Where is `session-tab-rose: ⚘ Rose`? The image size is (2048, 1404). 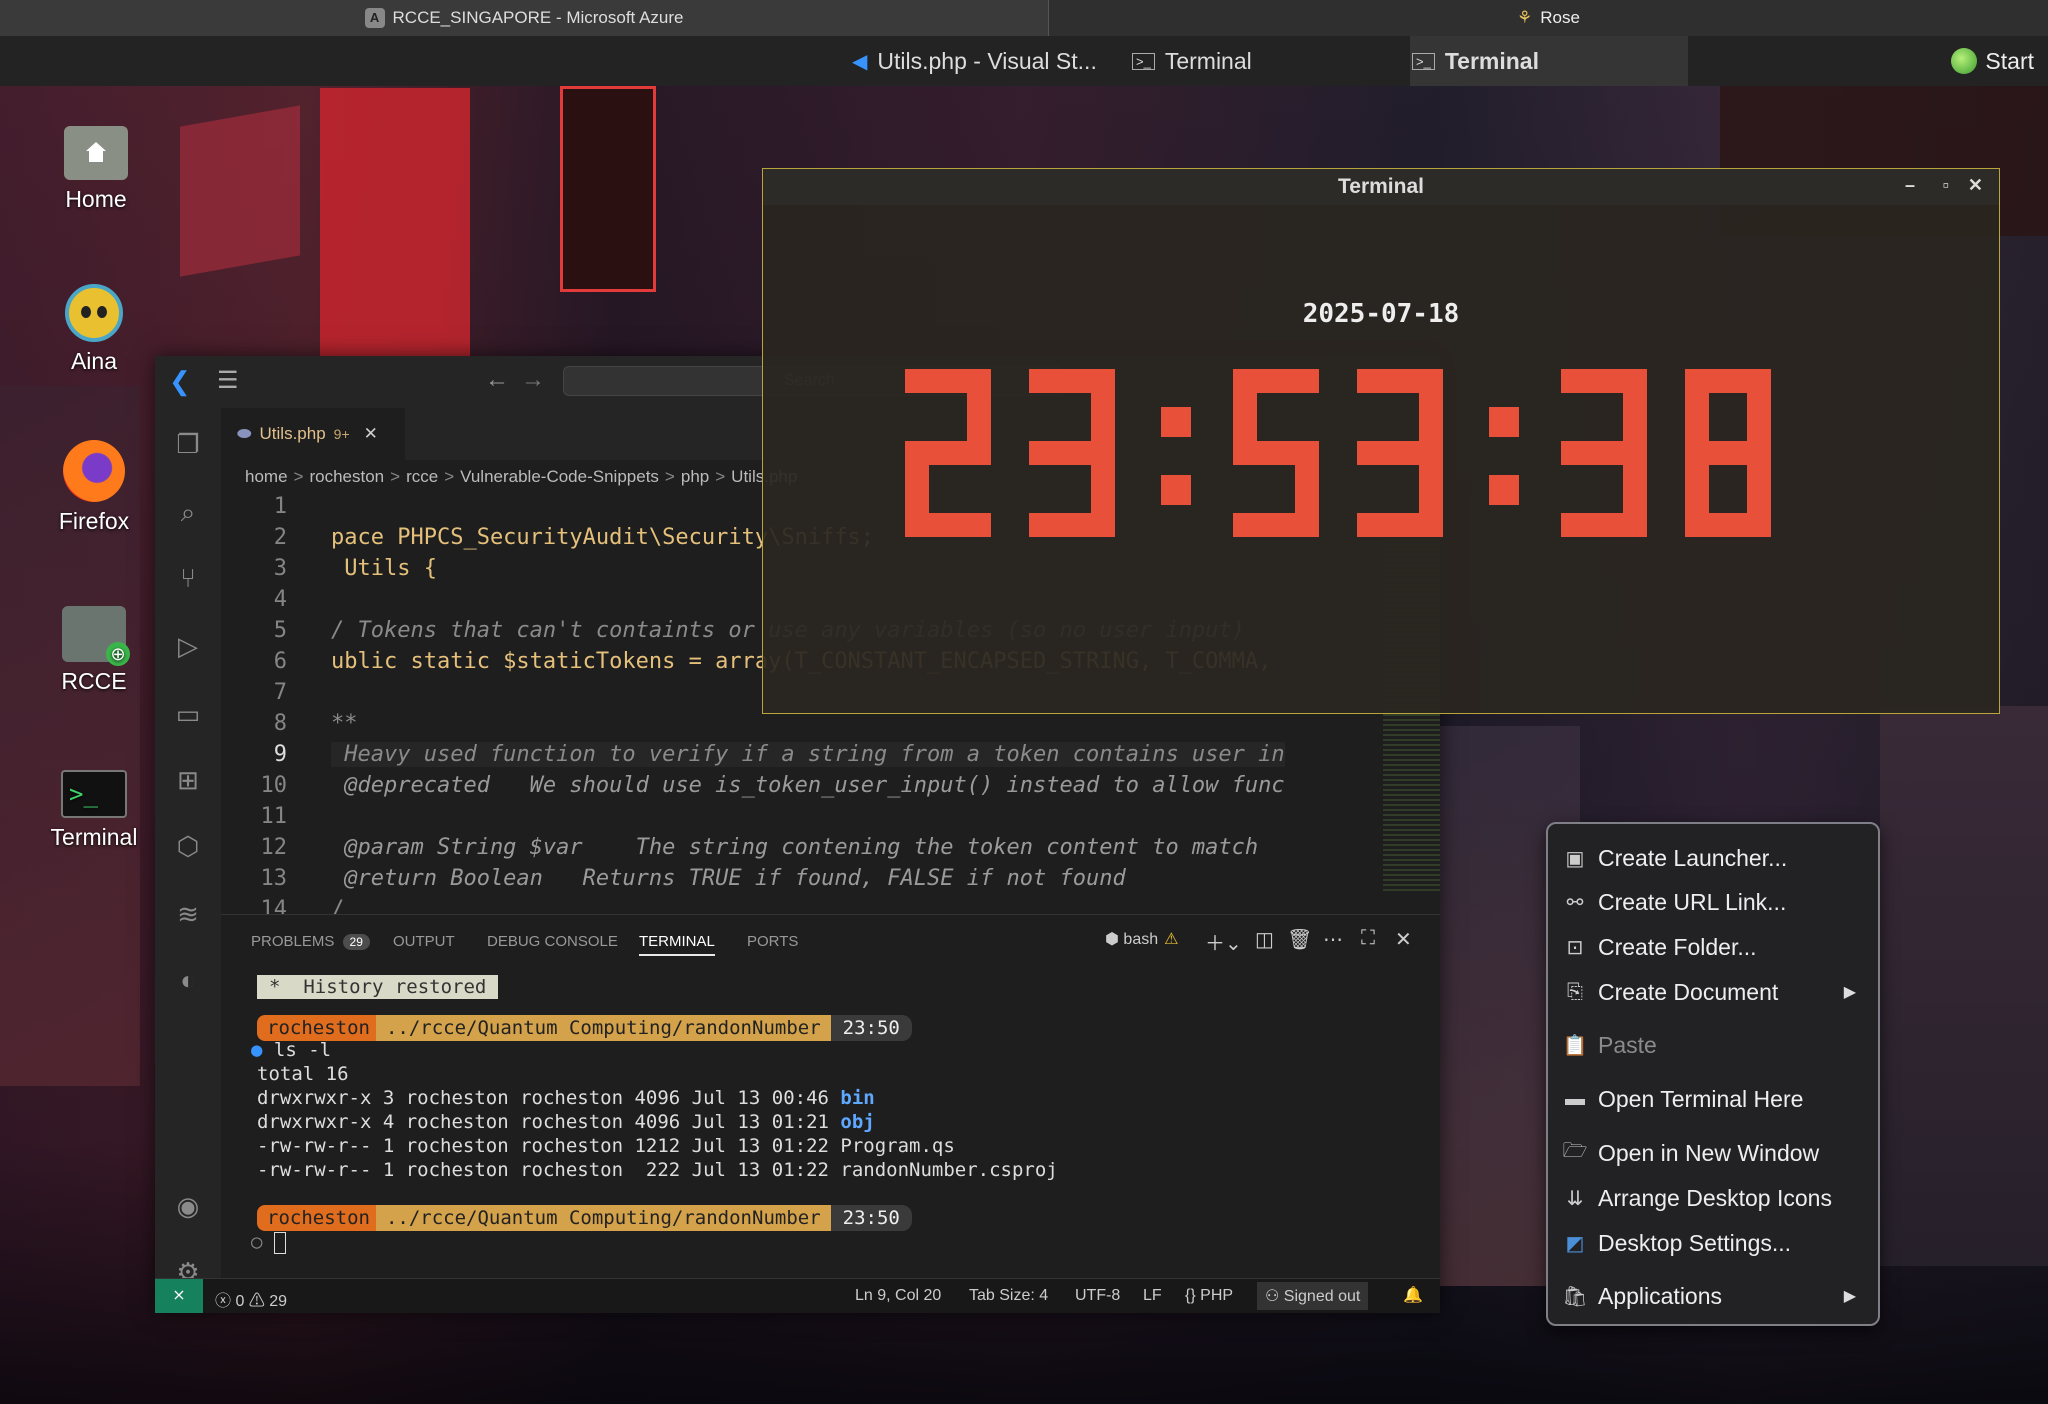
session-tab-rose: ⚘ Rose is located at coordinates (1548, 18).